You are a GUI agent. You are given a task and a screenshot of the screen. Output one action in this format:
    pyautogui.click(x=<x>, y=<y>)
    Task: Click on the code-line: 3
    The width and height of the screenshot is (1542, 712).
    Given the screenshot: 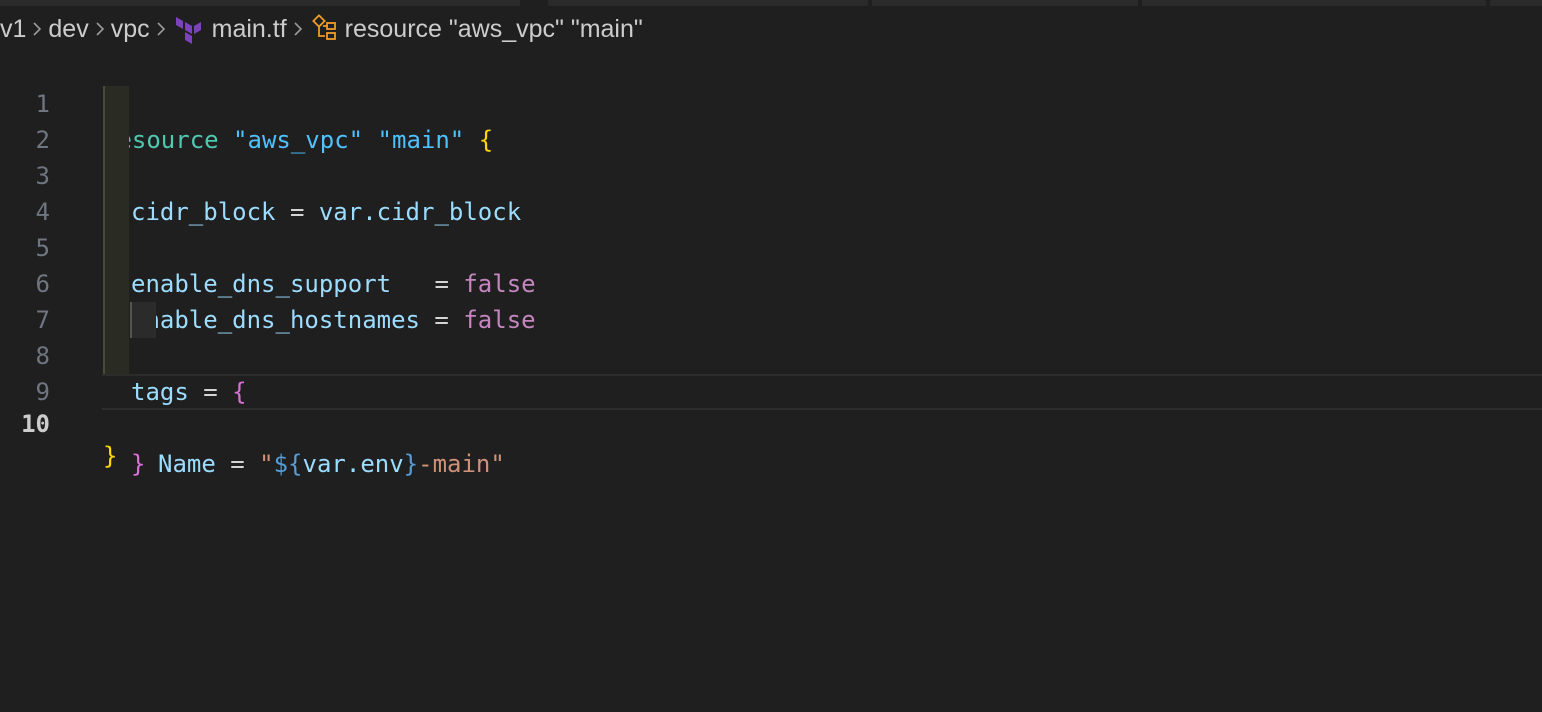 What is the action you would take?
    pyautogui.click(x=771, y=156)
    